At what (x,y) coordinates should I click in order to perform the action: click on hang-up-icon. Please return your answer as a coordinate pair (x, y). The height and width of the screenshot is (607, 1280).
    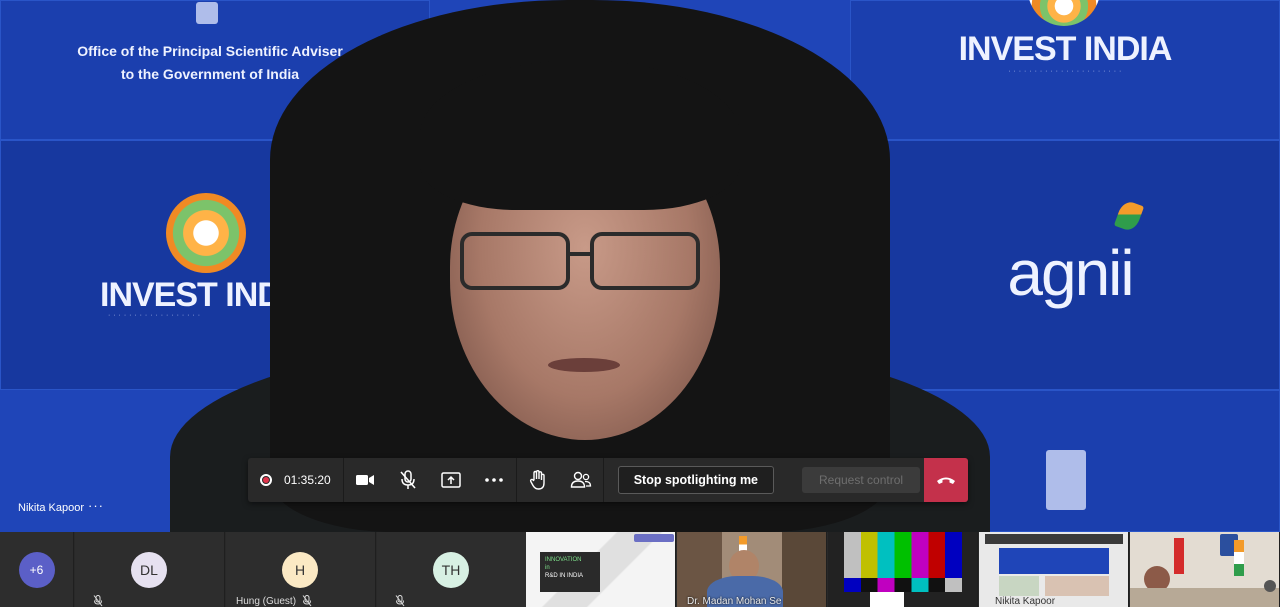
    Looking at the image, I should click on (946, 480).